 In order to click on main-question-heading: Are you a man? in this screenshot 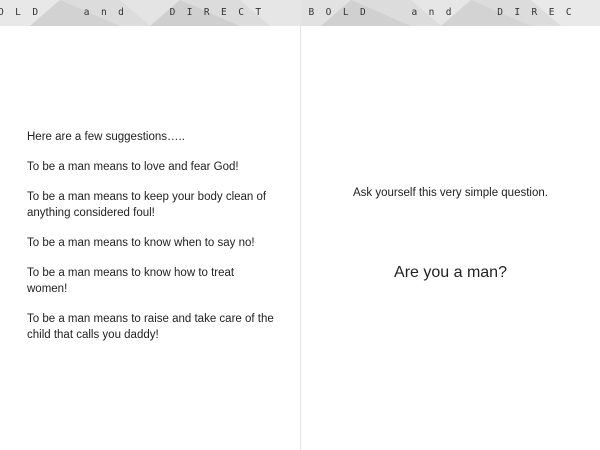, I will do `click(450, 272)`.